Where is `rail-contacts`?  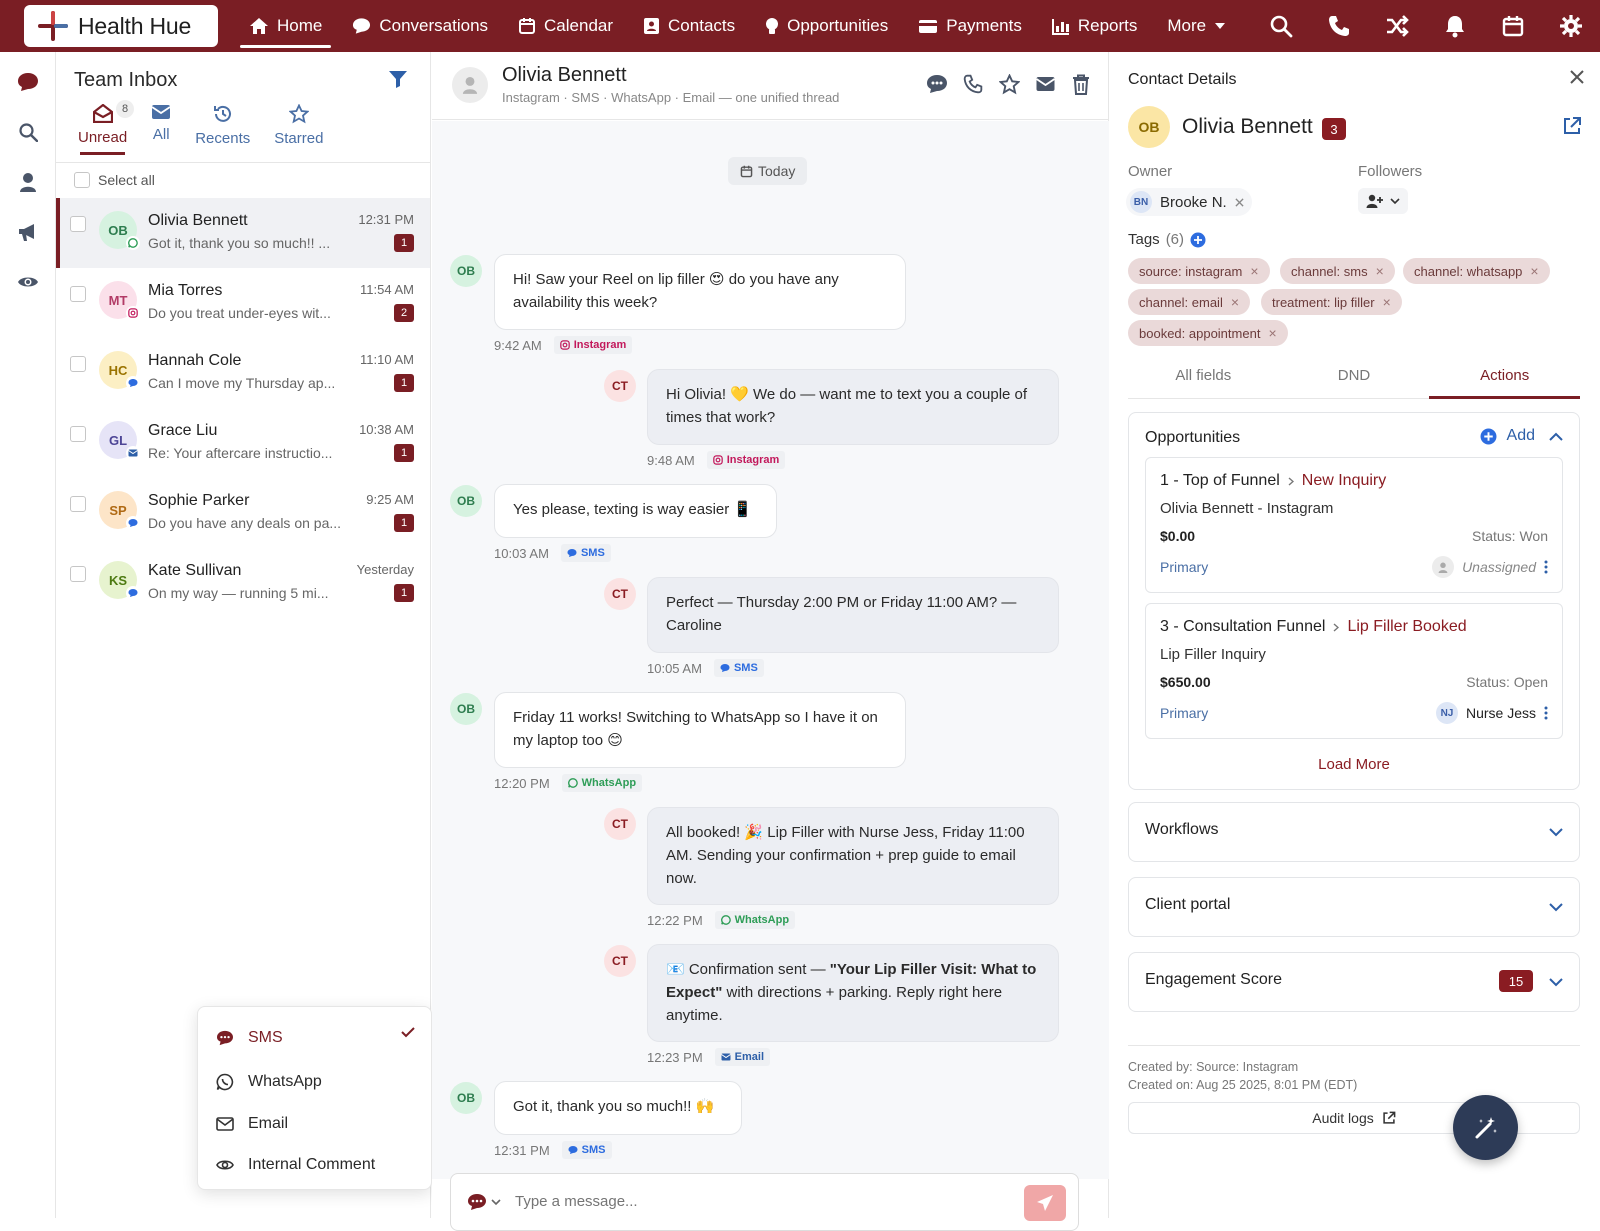 rail-contacts is located at coordinates (28, 182).